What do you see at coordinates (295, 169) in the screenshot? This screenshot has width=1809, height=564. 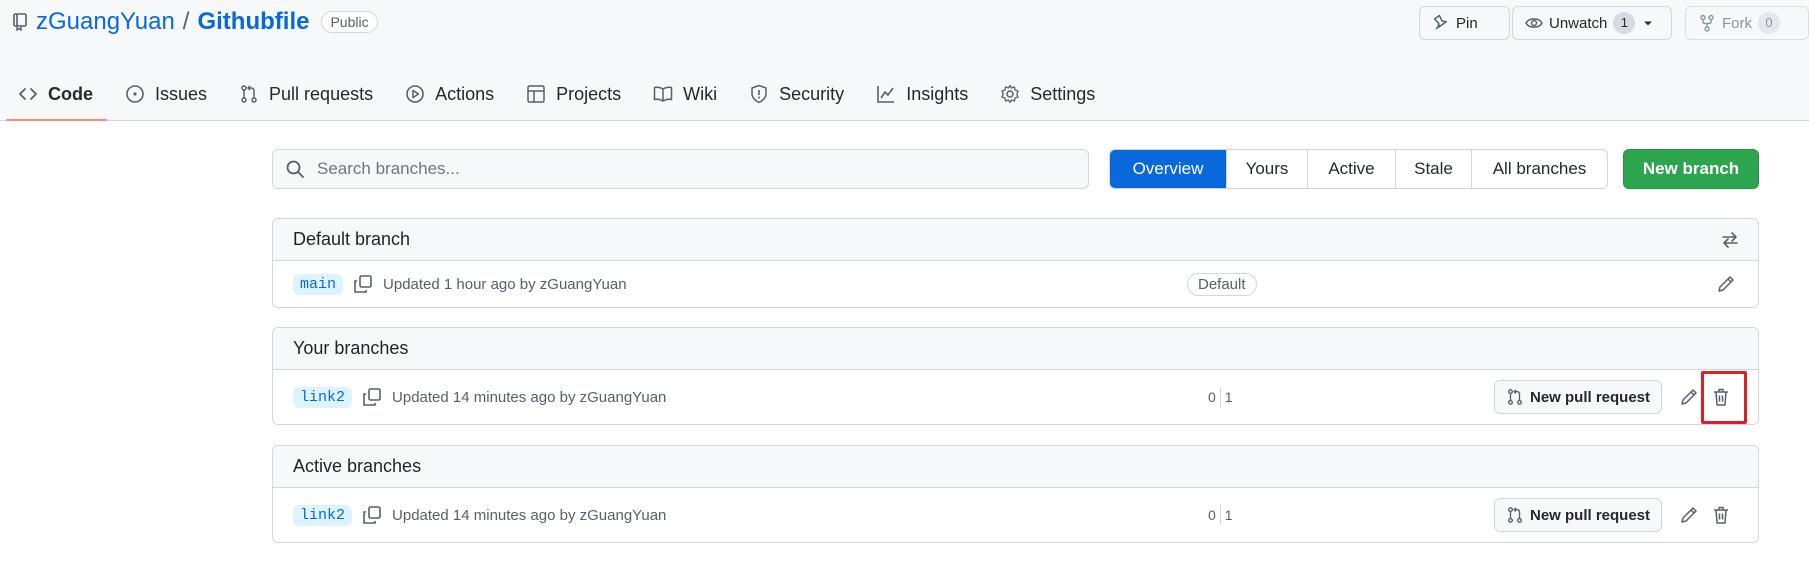 I see `search-icon` at bounding box center [295, 169].